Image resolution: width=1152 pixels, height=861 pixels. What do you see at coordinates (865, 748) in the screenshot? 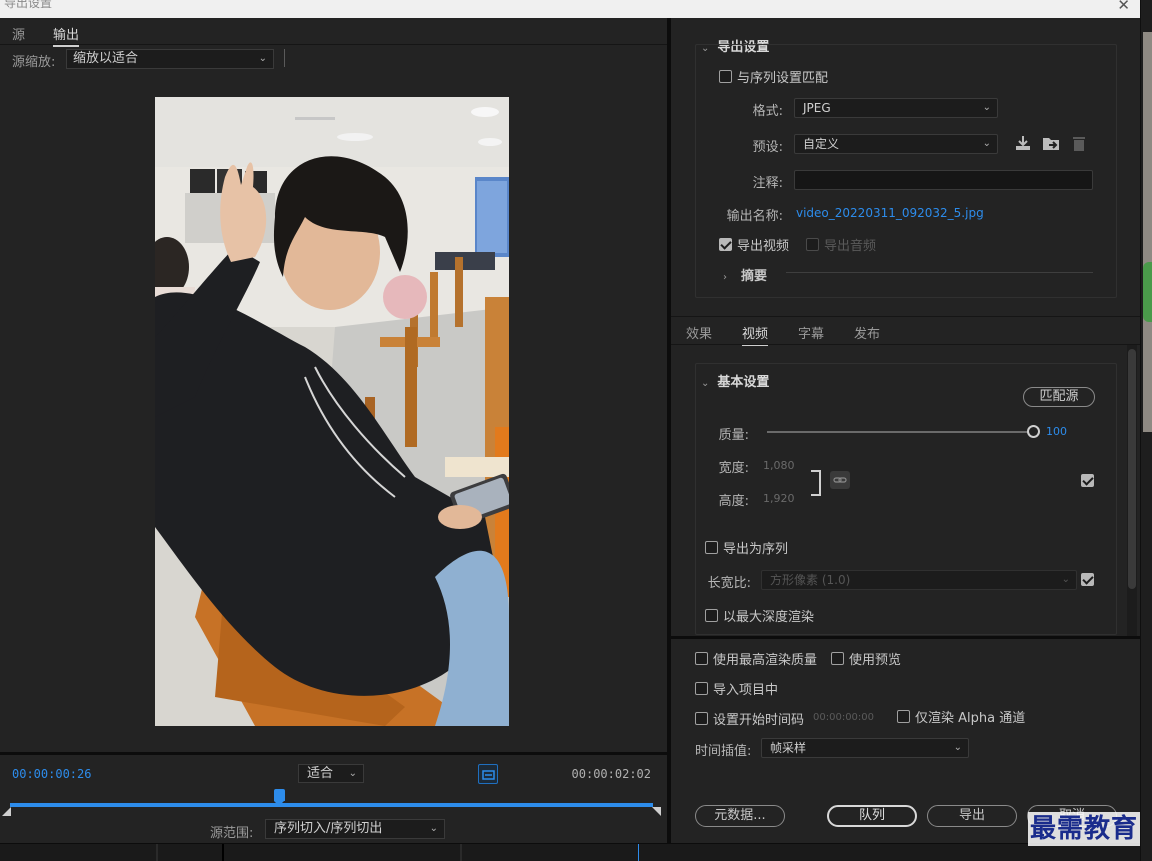
I see `time-interpolation-select: 帧采样 ⌄` at bounding box center [865, 748].